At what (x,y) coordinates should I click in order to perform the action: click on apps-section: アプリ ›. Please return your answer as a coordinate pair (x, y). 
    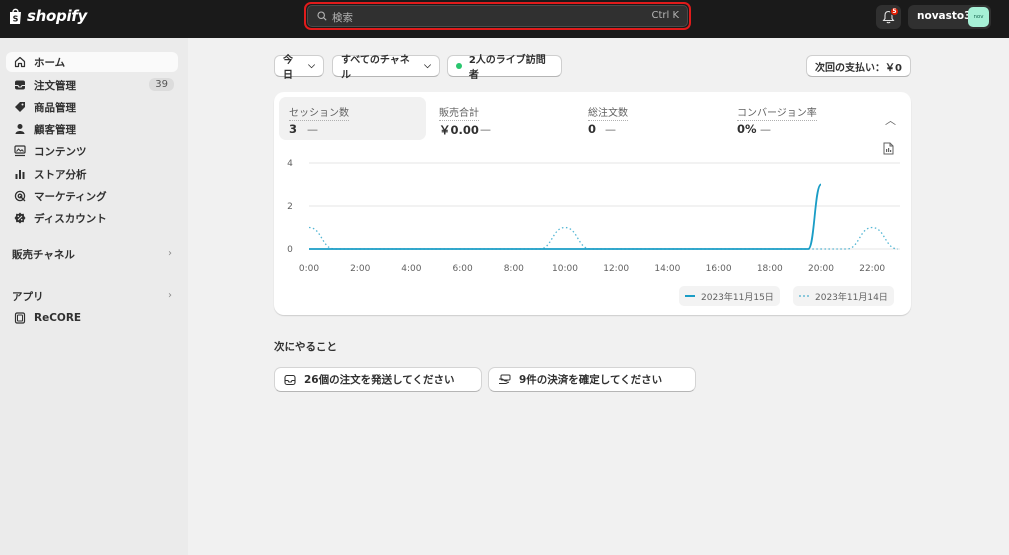
    Looking at the image, I should click on (93, 297).